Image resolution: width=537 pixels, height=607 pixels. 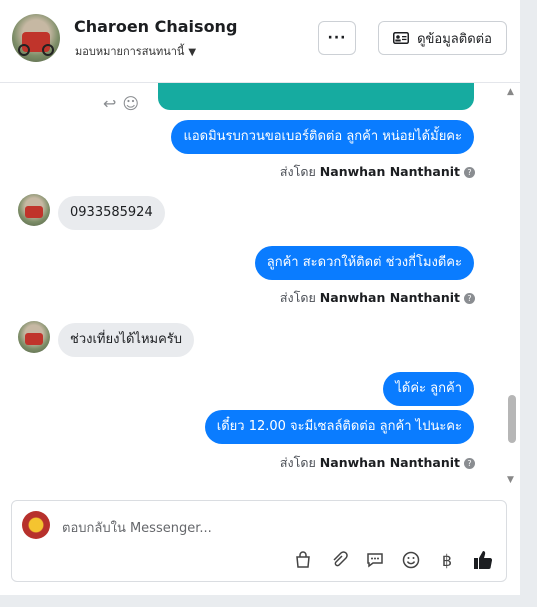 I want to click on caret-down-icon: ▼, so click(x=192, y=52).